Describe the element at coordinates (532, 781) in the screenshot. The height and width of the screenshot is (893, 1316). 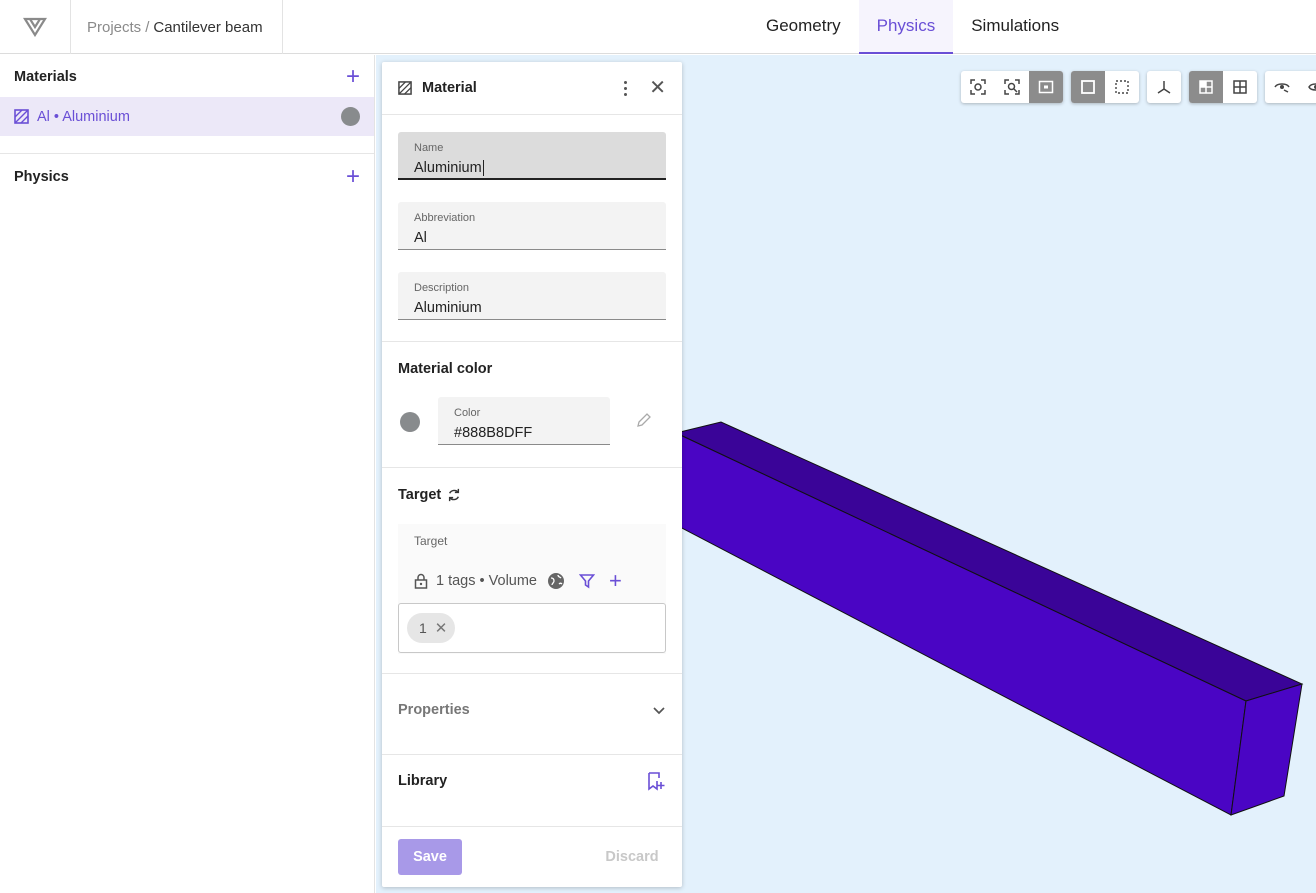
I see `library-row: Library` at that location.